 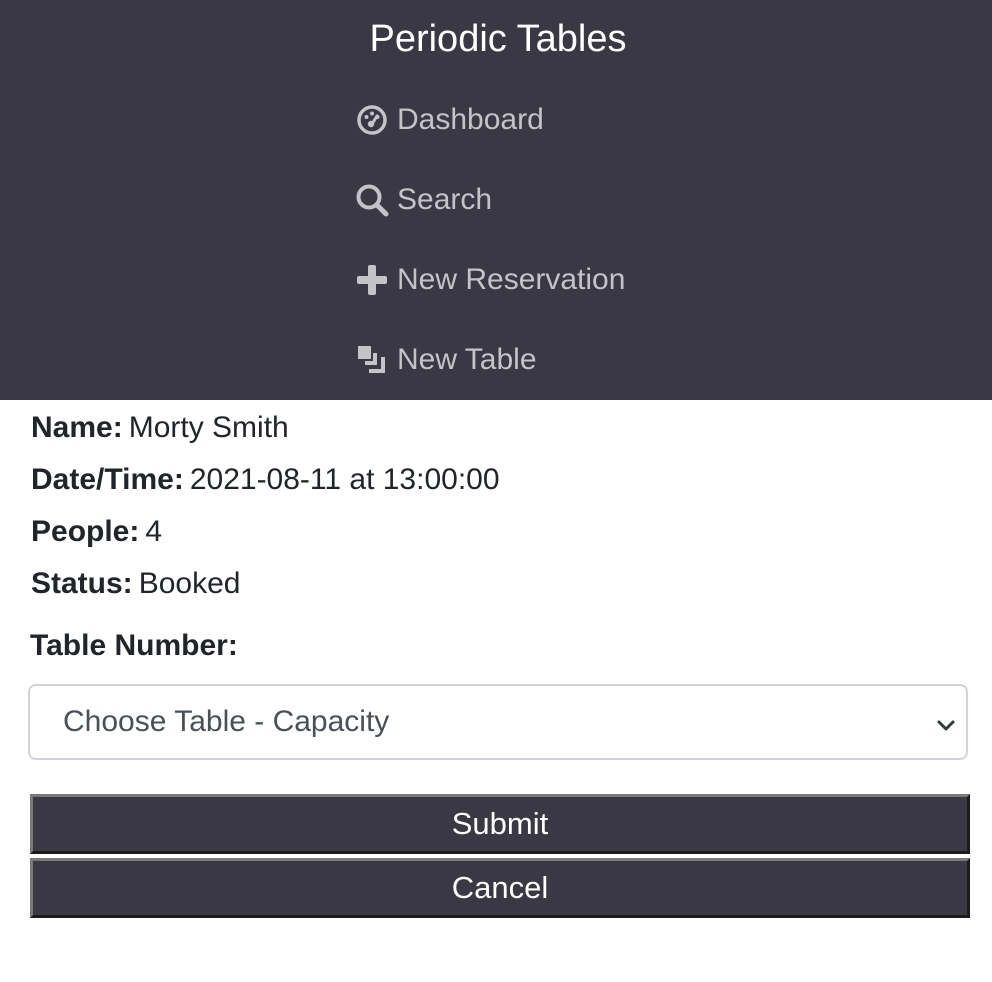 I want to click on detail-name: Name: Morty Smith, so click(x=265, y=432).